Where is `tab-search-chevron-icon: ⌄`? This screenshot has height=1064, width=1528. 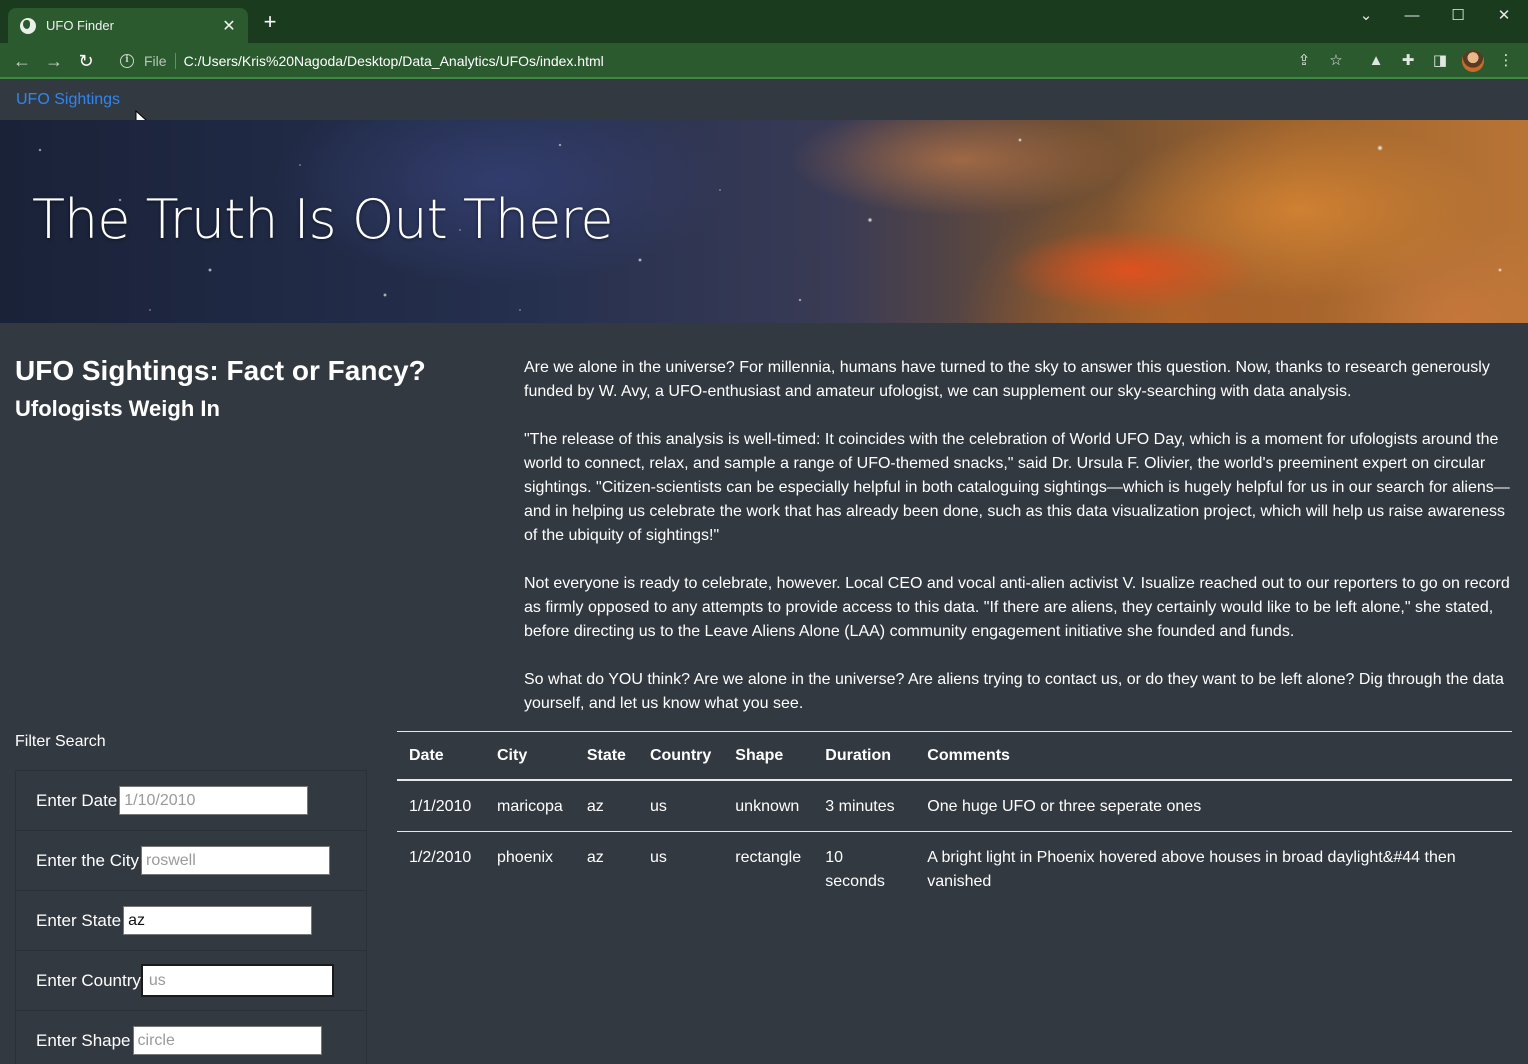
tab-search-chevron-icon: ⌄ is located at coordinates (1366, 16).